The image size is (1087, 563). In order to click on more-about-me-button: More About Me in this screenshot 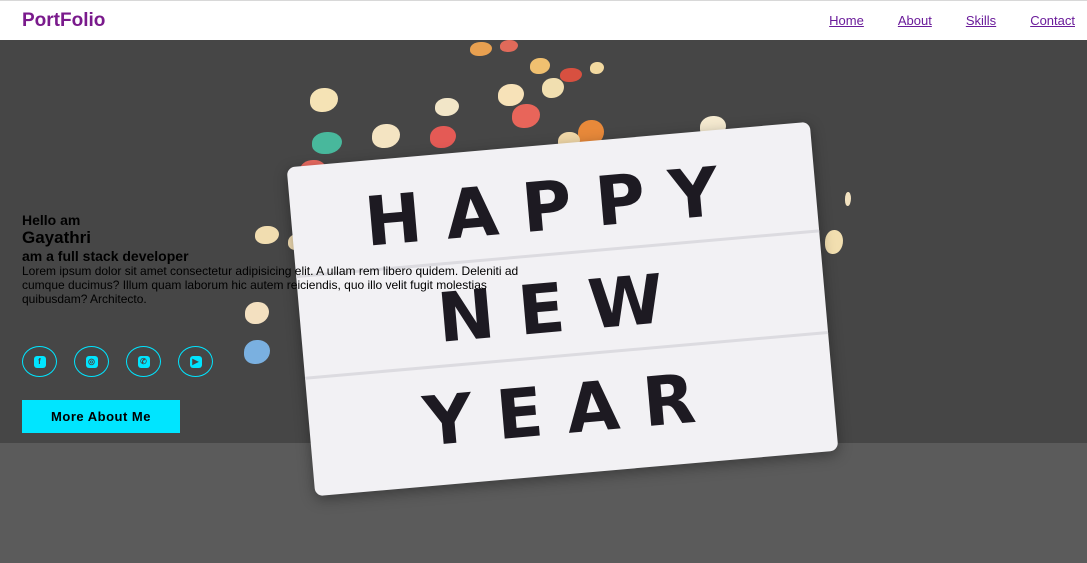, I will do `click(101, 416)`.